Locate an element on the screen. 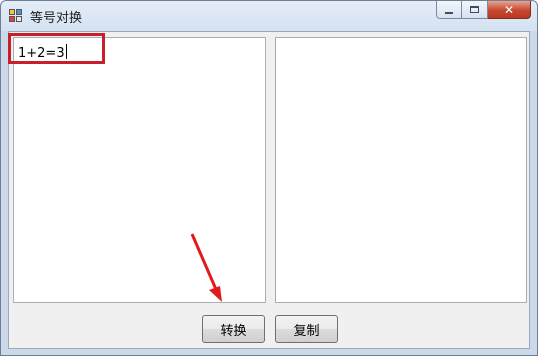 This screenshot has height=356, width=538. minimize-button is located at coordinates (449, 10).